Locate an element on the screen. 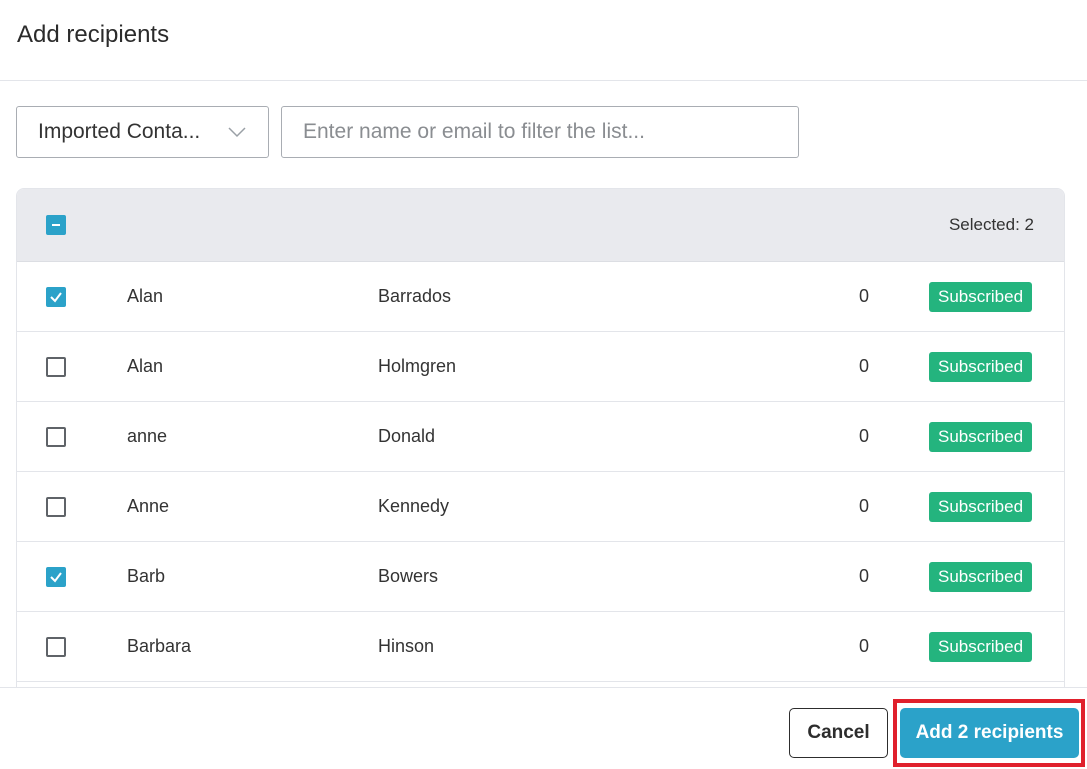 This screenshot has height=769, width=1087. chevron-down-icon is located at coordinates (237, 132).